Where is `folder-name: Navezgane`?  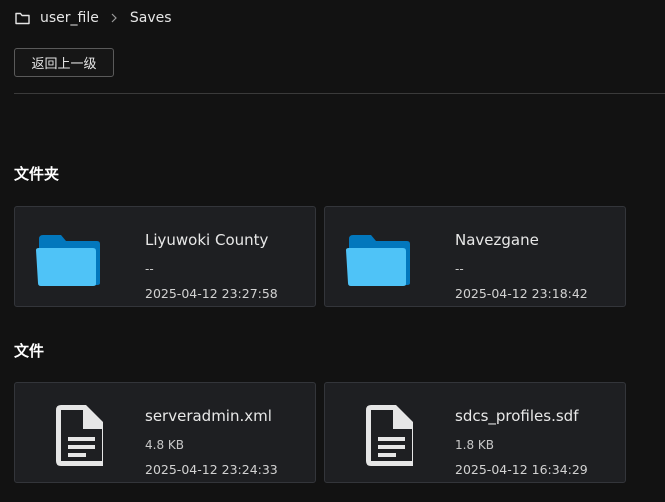 folder-name: Navezgane is located at coordinates (497, 240).